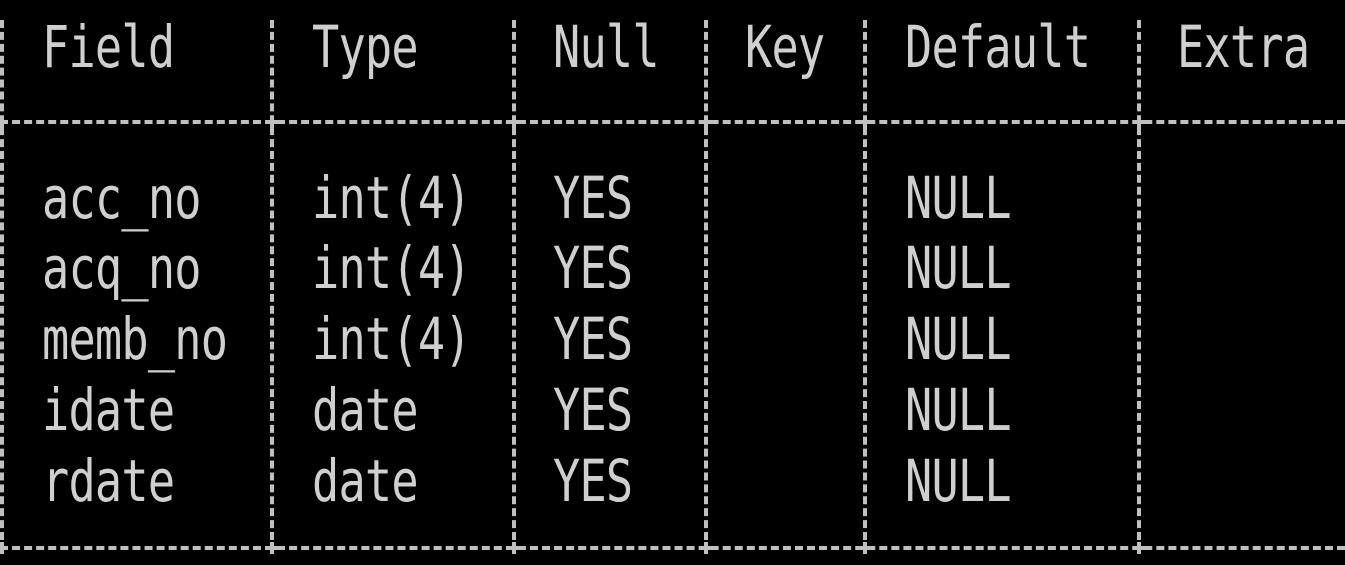  I want to click on cell-field: acc_no, so click(122, 198).